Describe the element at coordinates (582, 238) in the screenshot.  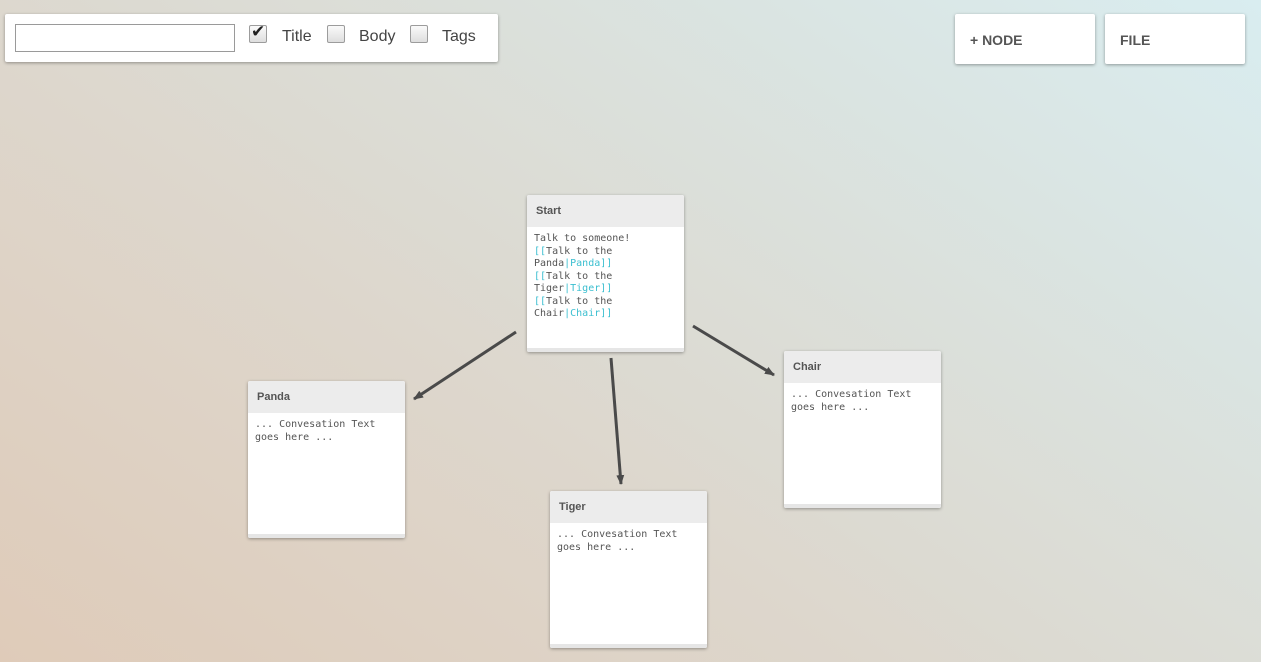
I see `node-intro-text: Talk to someone!` at that location.